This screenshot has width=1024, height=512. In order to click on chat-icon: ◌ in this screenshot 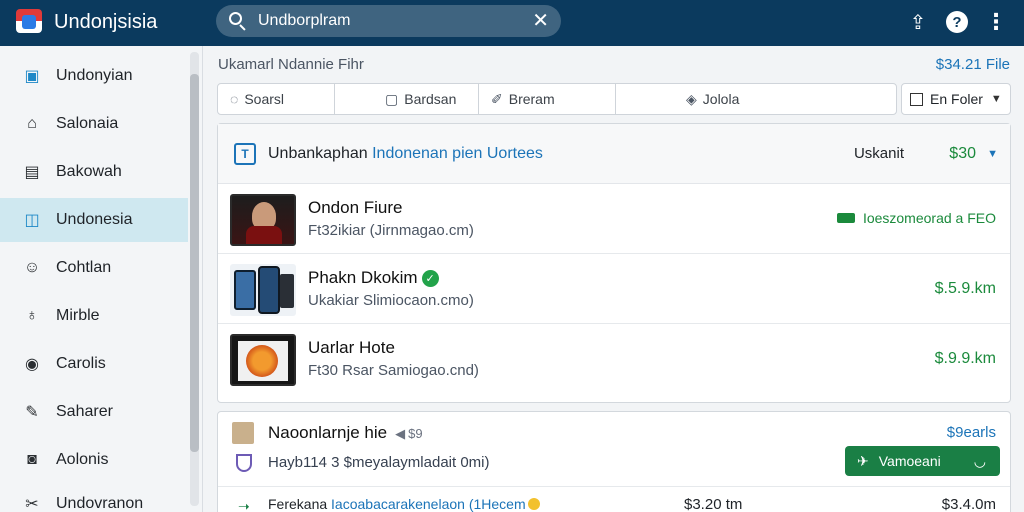, I will do `click(234, 99)`.